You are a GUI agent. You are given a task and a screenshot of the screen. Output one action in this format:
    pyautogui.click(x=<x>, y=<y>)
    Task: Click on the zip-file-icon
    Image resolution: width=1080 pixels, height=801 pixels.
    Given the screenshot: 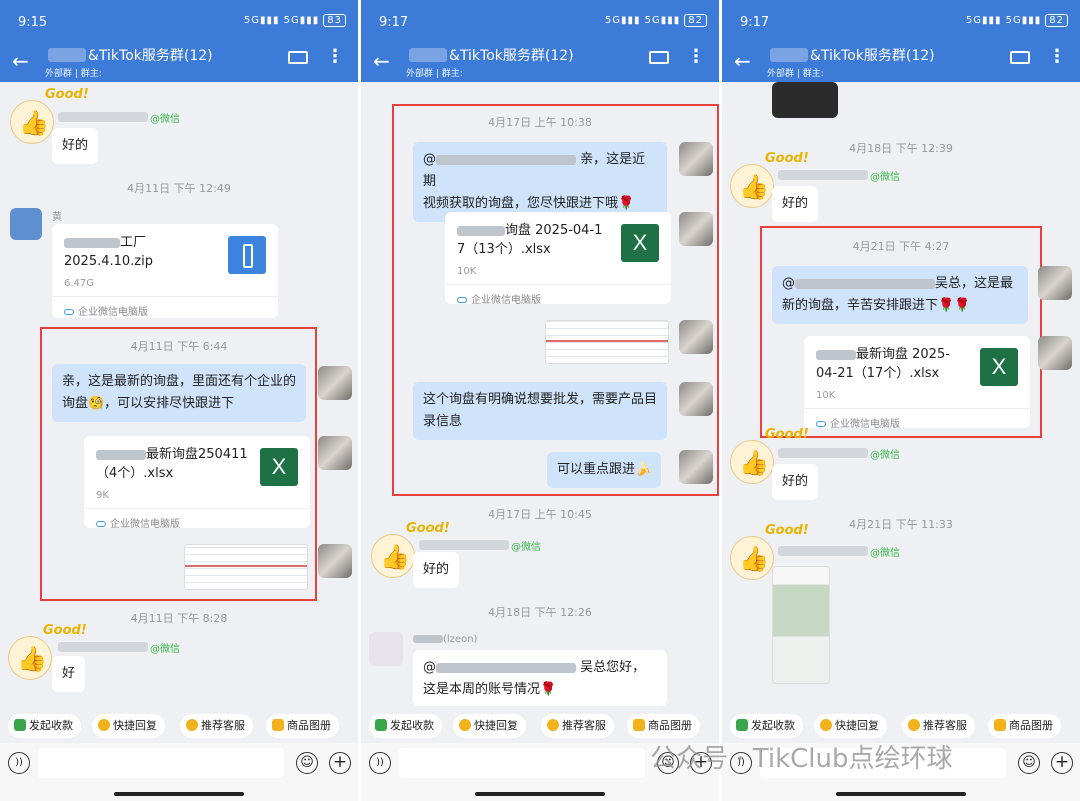 What is the action you would take?
    pyautogui.click(x=247, y=255)
    